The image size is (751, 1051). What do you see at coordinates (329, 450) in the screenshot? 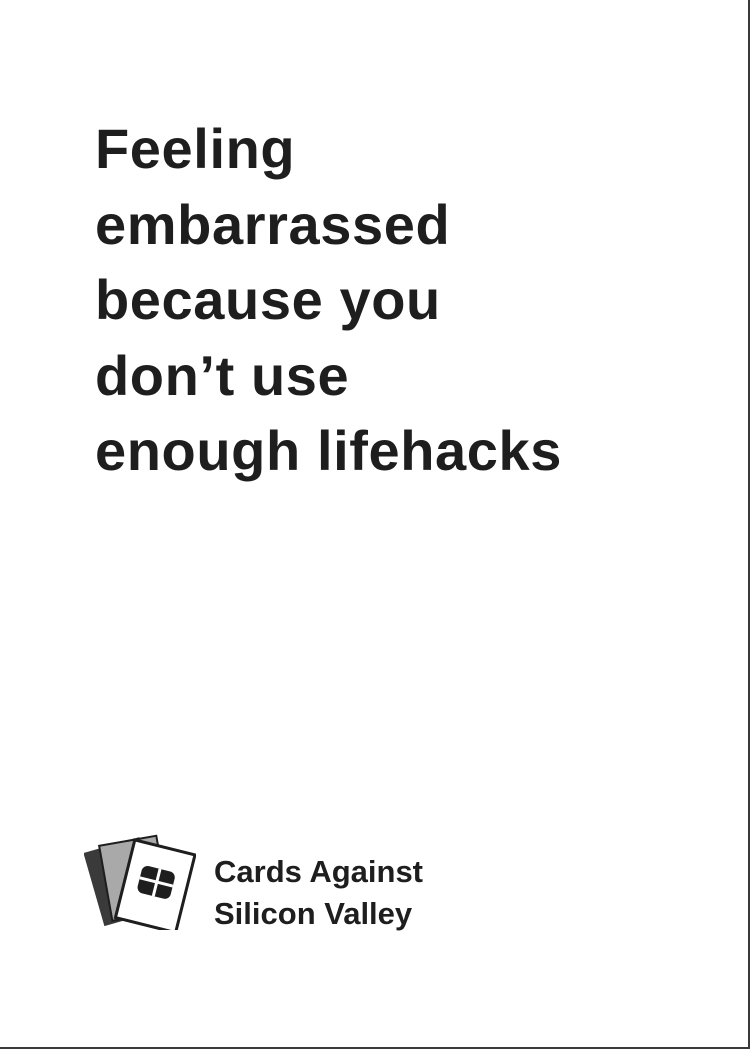
I see `card-text-line: enough lifehacks` at bounding box center [329, 450].